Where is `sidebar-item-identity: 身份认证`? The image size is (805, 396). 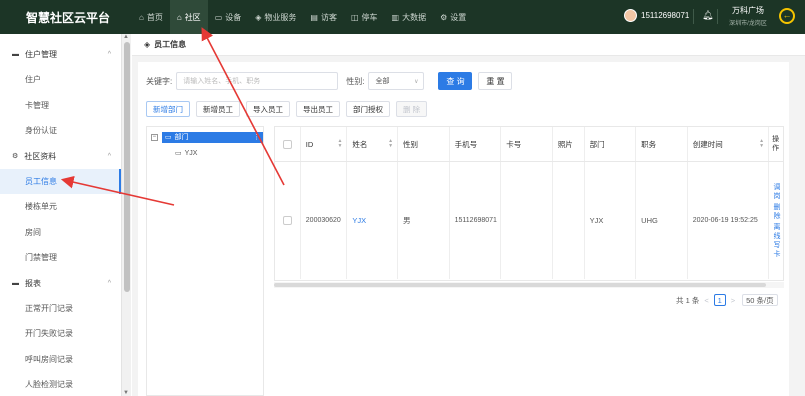 sidebar-item-identity: 身份认证 is located at coordinates (60, 131).